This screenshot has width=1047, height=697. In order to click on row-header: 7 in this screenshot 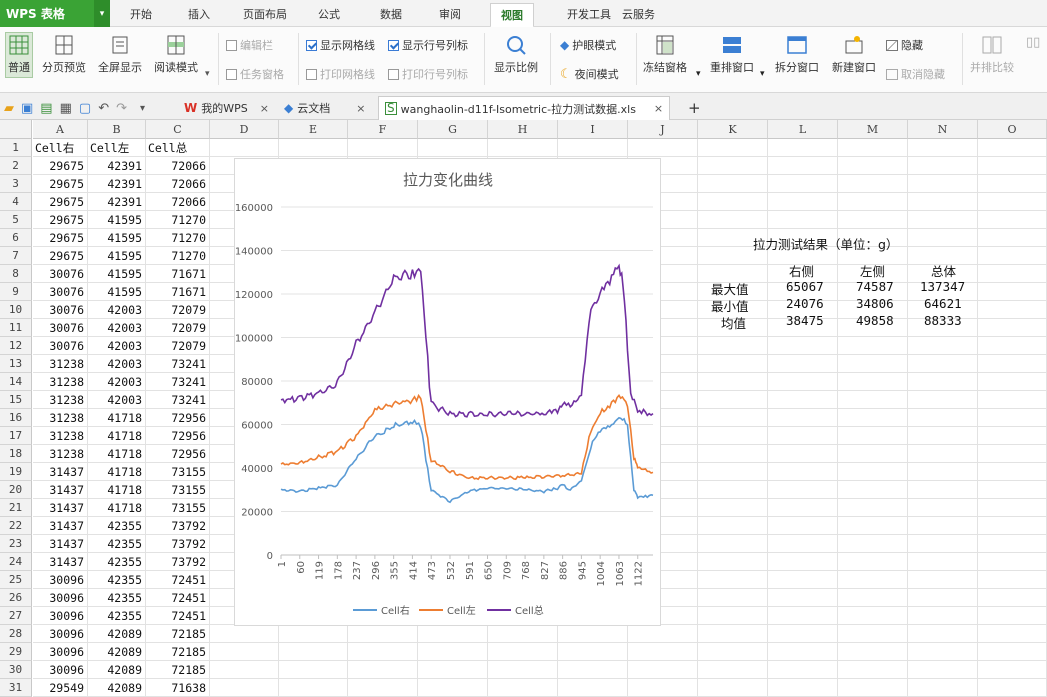, I will do `click(16, 256)`.